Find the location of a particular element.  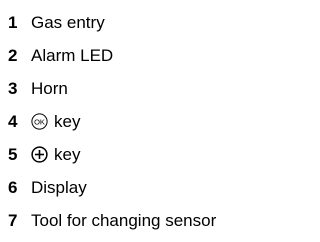

legend-label: Display is located at coordinates (59, 187).